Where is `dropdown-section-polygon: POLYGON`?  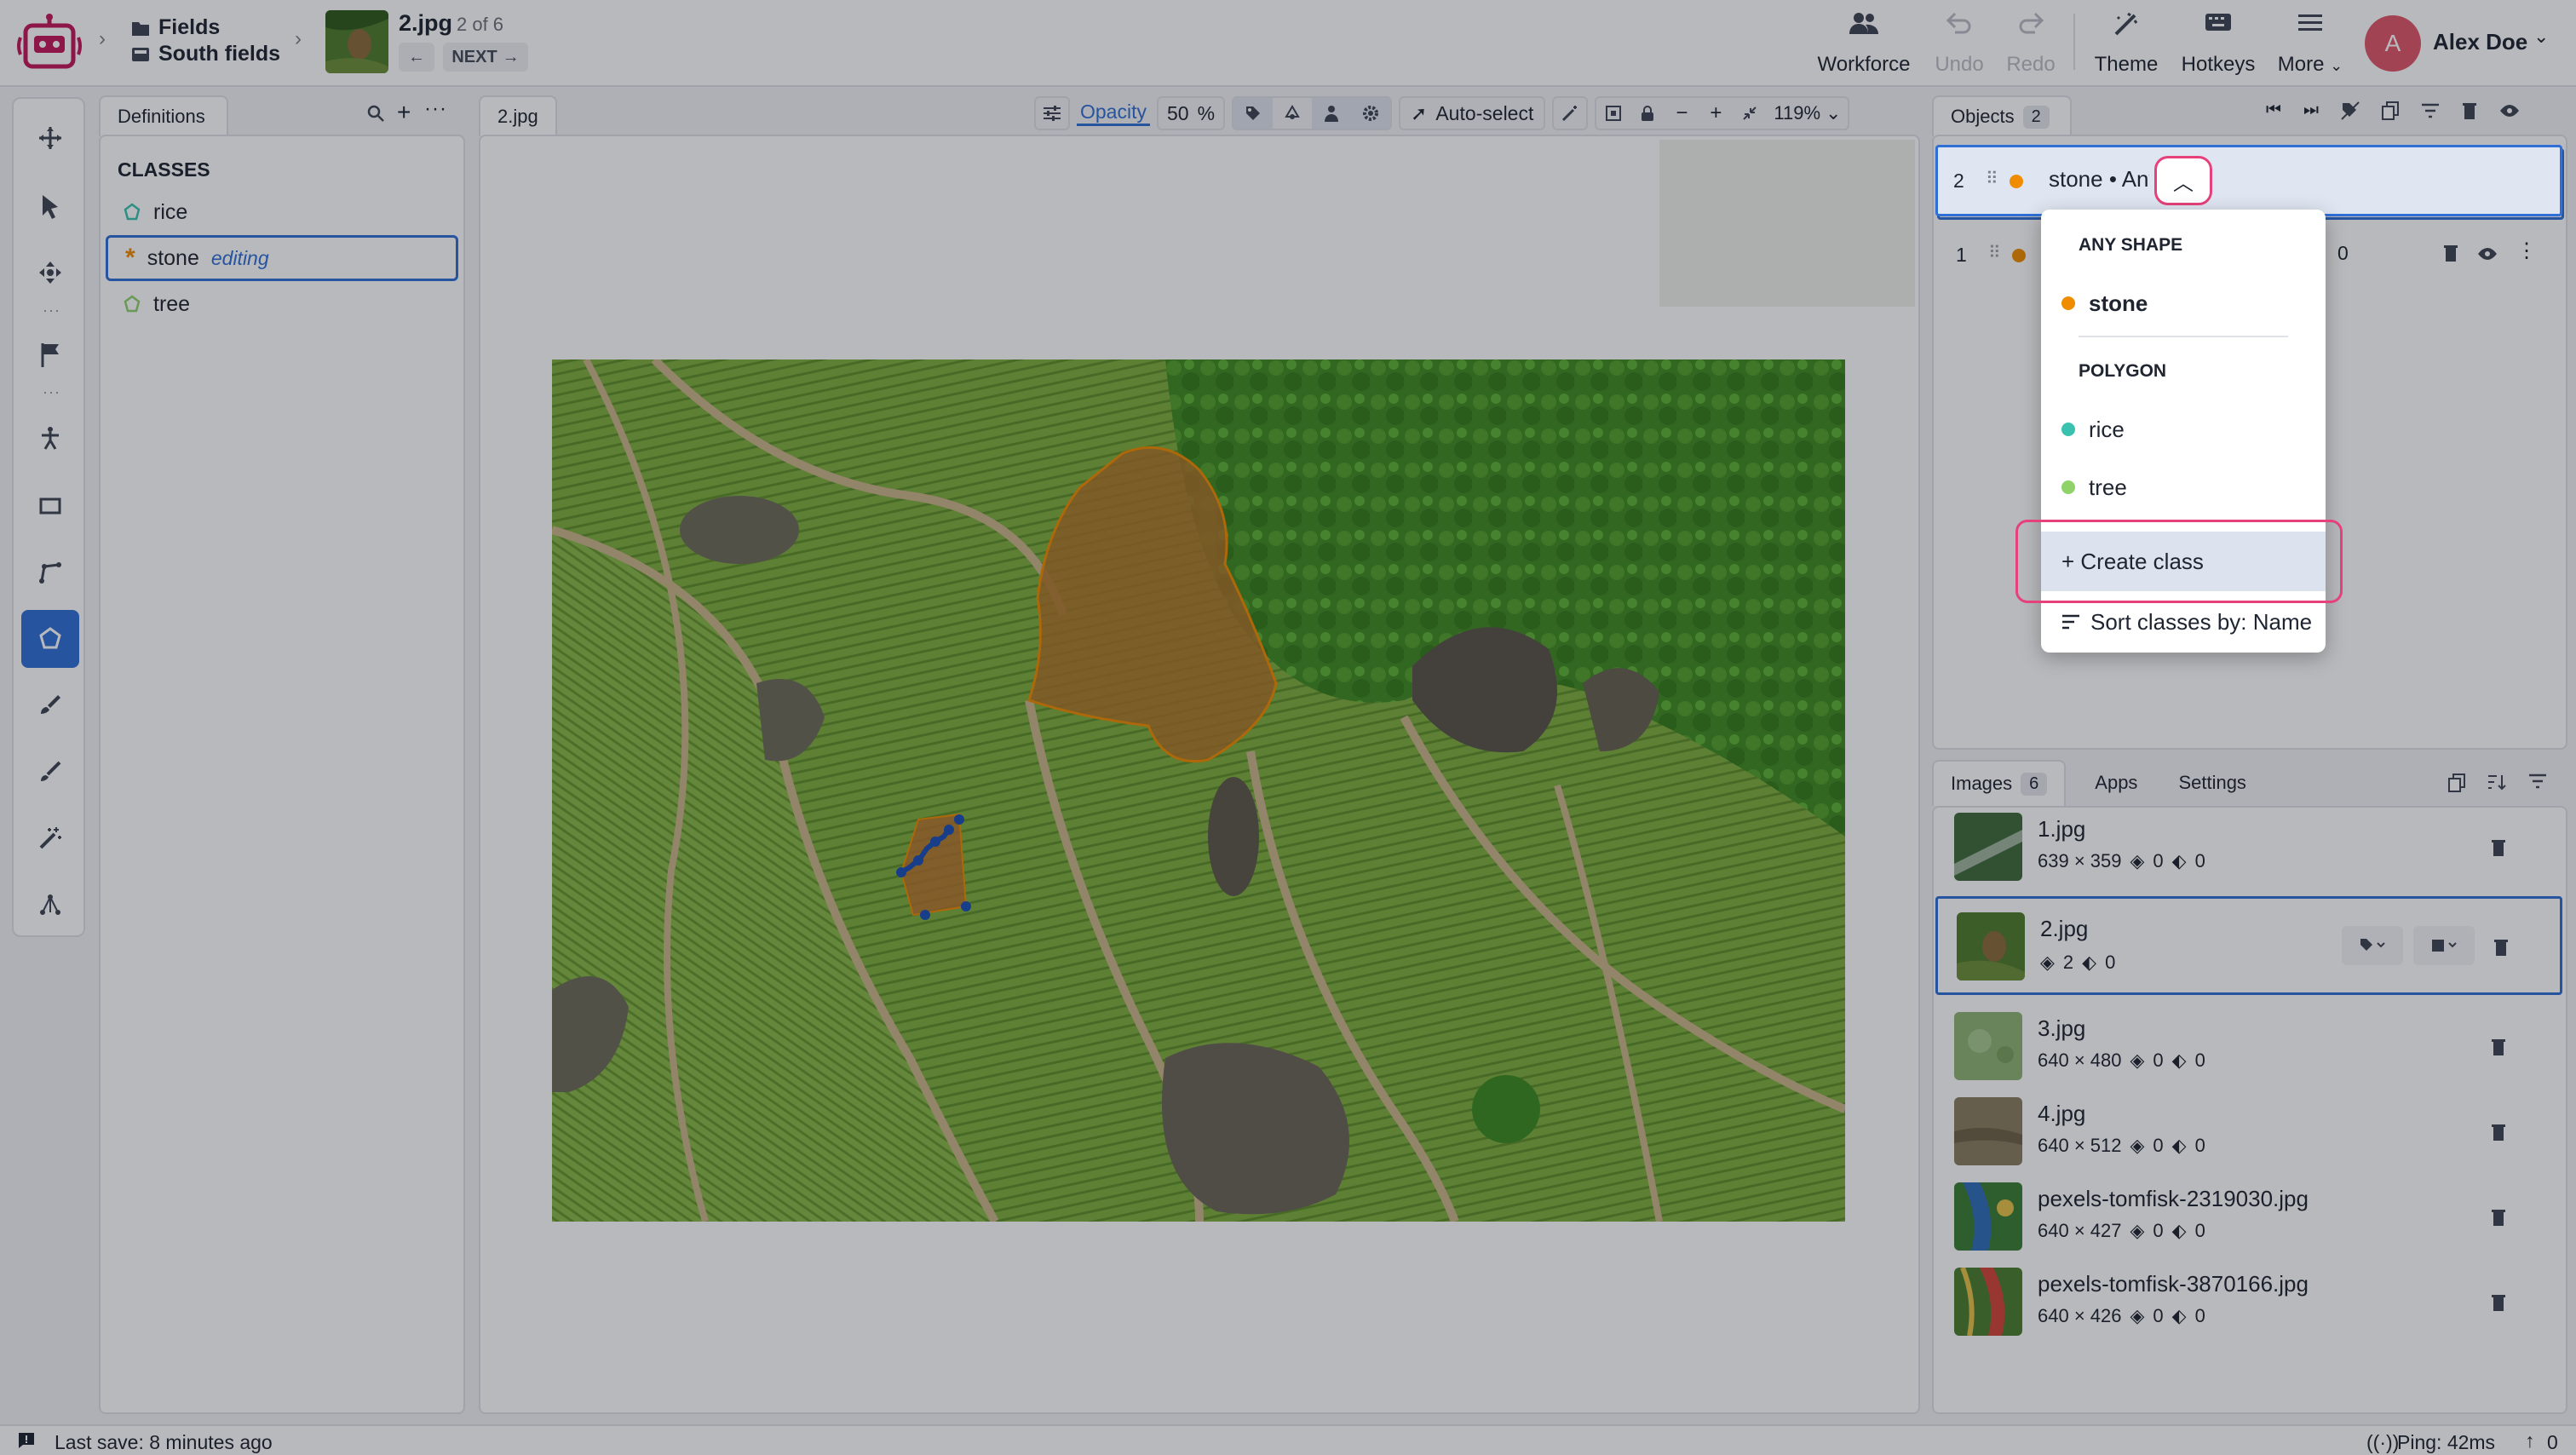
dropdown-section-polygon: POLYGON is located at coordinates (2123, 371).